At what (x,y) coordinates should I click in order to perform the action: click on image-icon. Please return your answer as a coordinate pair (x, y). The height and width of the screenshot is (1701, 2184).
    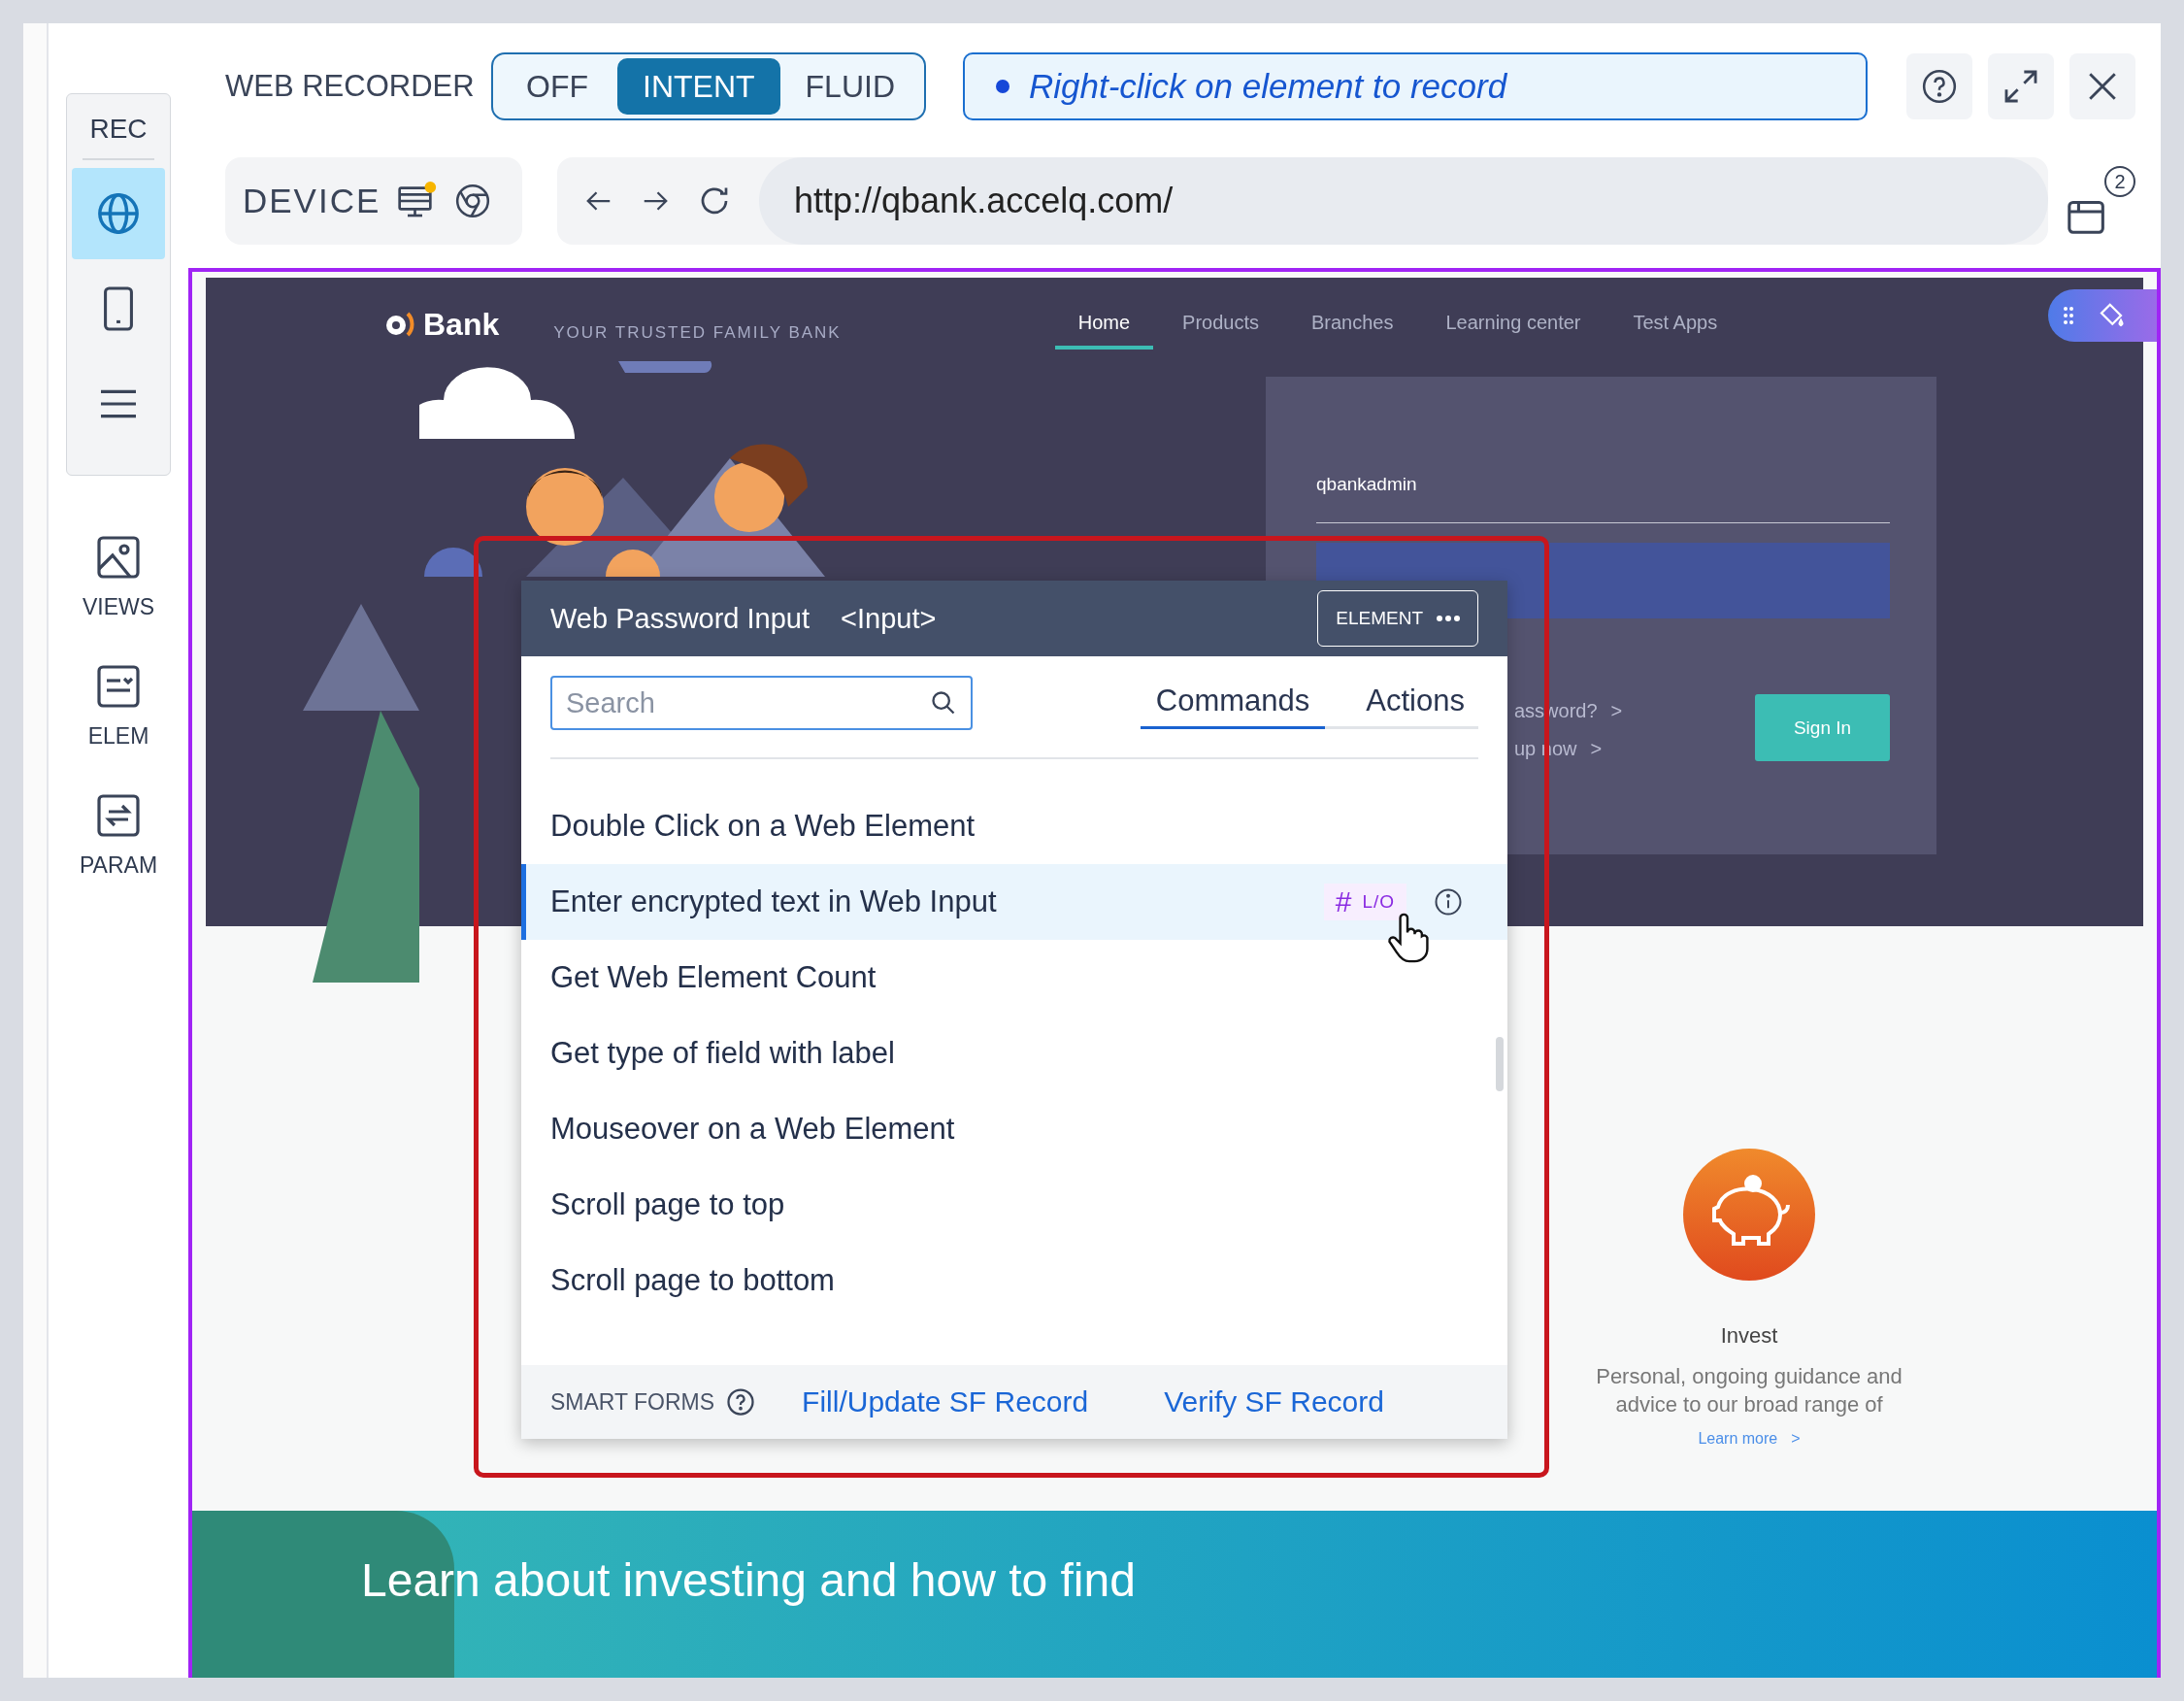
    Looking at the image, I should click on (118, 557).